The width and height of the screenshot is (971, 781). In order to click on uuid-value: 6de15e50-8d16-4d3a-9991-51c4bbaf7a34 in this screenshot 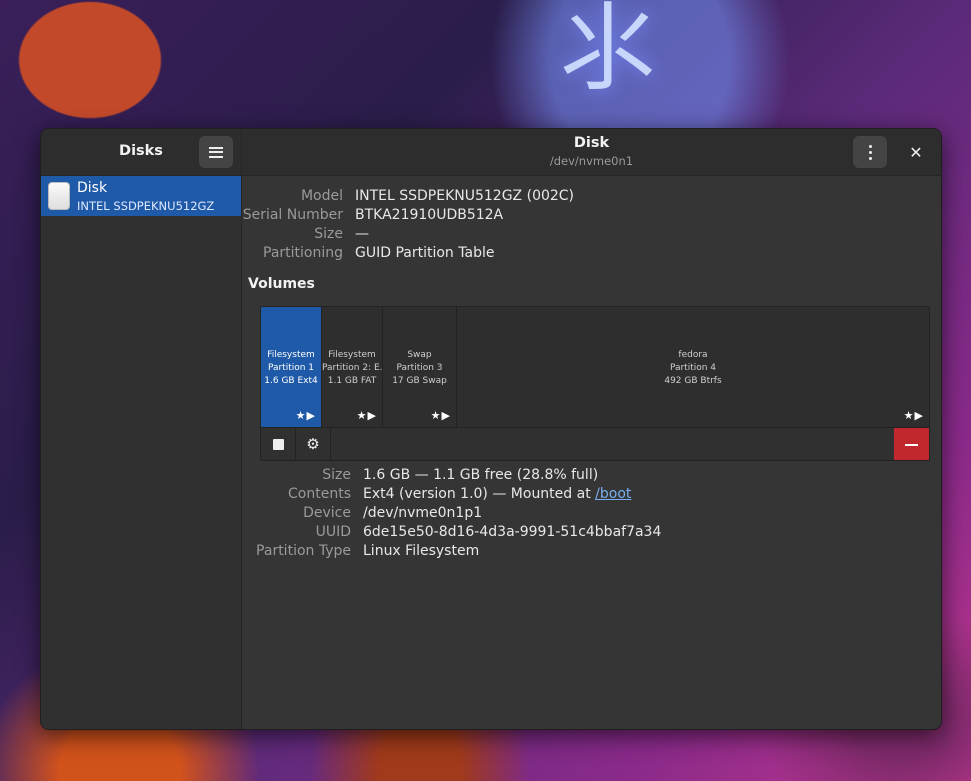, I will do `click(512, 532)`.